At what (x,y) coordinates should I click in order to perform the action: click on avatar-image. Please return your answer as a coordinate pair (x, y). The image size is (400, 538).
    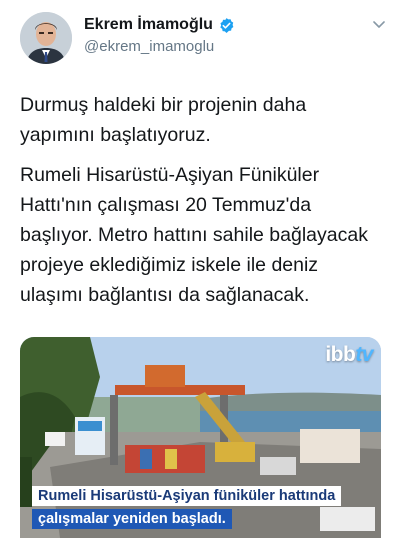
    Looking at the image, I should click on (46, 38).